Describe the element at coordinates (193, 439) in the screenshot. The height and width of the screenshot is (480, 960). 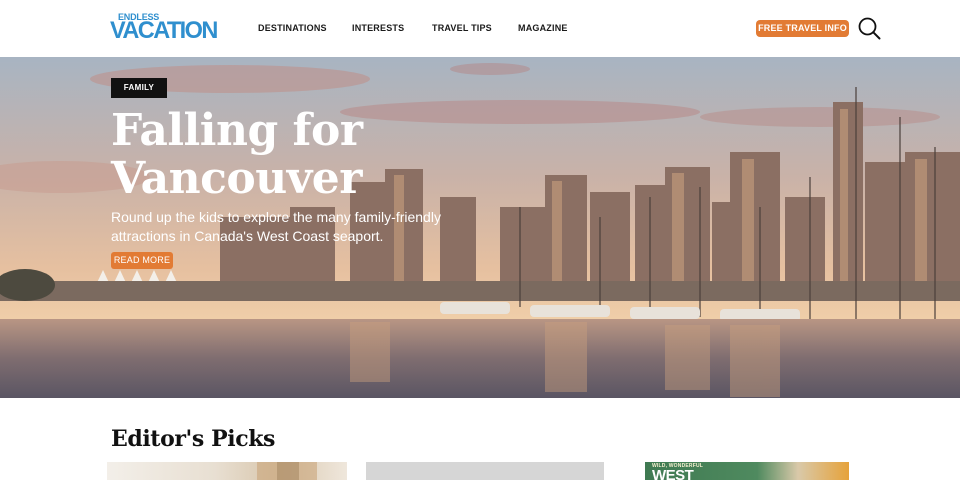
I see `section-title-editors-picks: Editor's Picks` at that location.